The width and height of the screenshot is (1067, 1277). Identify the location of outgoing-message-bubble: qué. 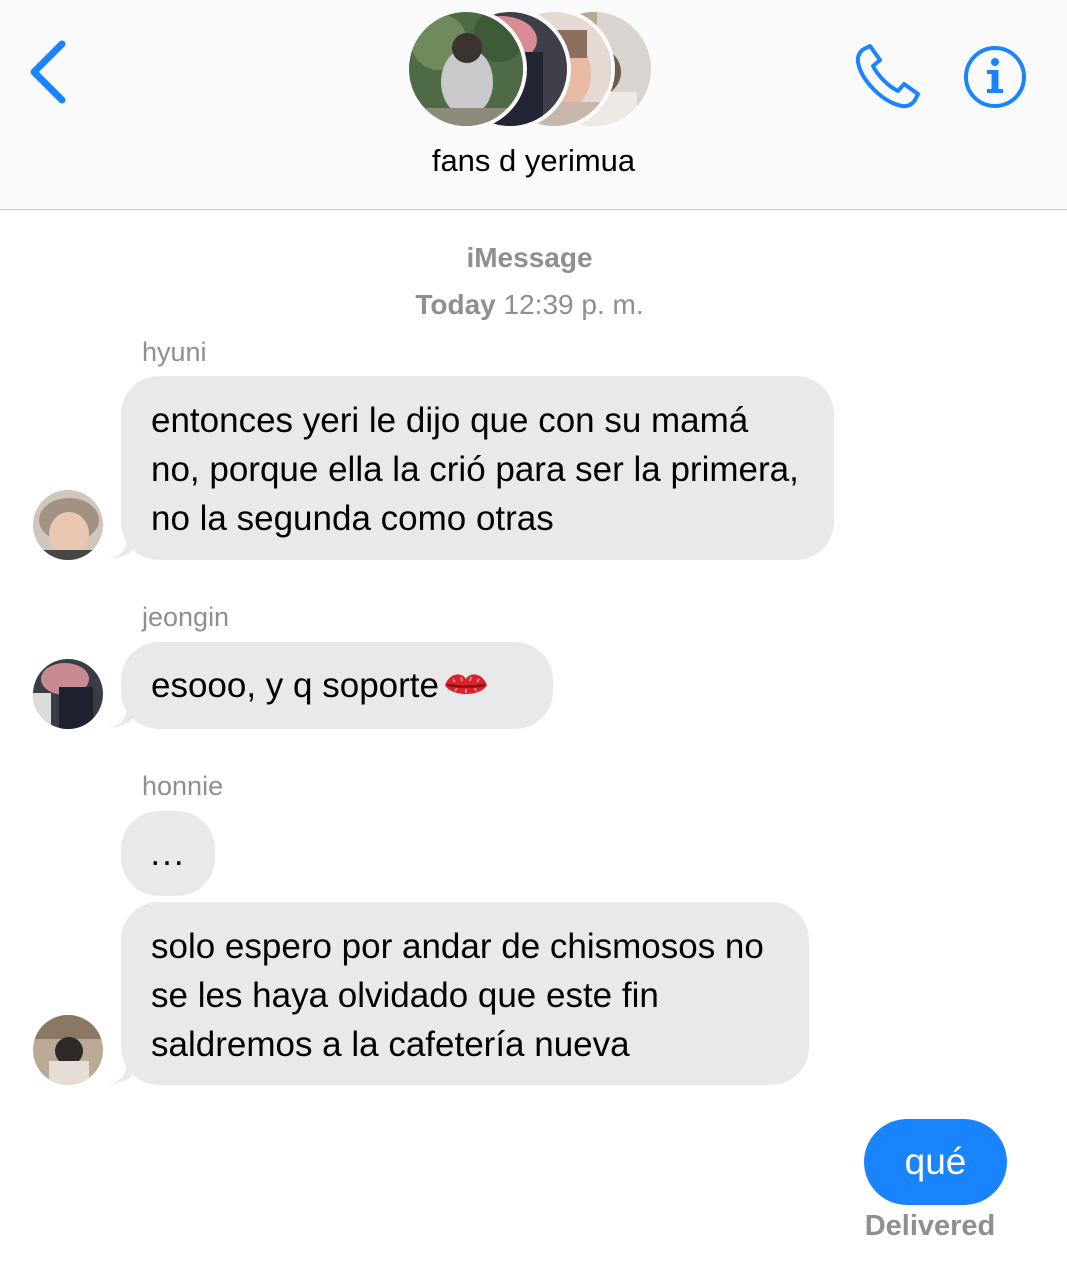
(935, 1162).